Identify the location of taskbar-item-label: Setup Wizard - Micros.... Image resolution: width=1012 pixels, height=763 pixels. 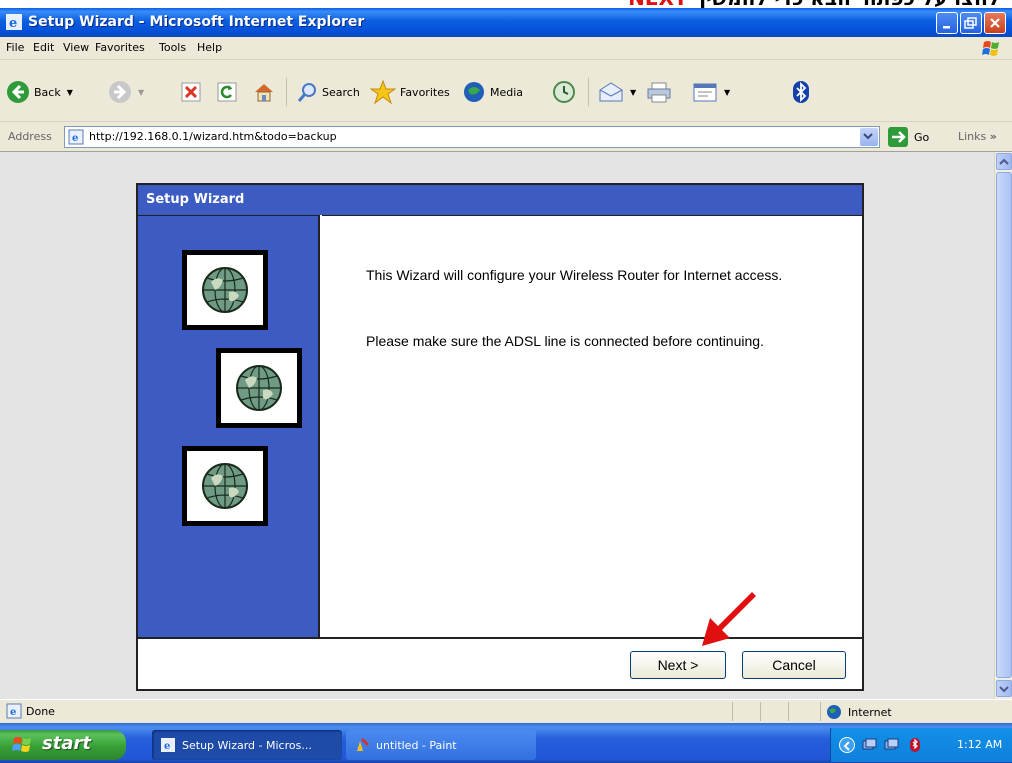
(247, 745).